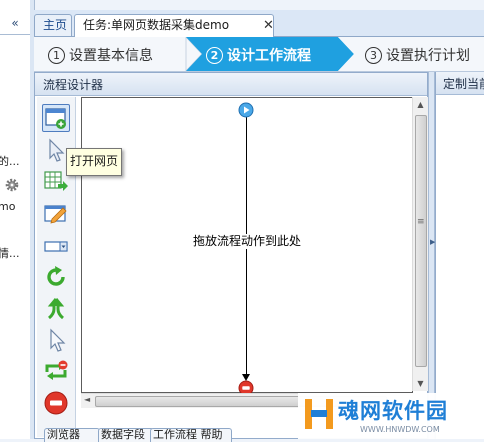  I want to click on watermark-url: WWW.HNWDW.COM, so click(400, 429).